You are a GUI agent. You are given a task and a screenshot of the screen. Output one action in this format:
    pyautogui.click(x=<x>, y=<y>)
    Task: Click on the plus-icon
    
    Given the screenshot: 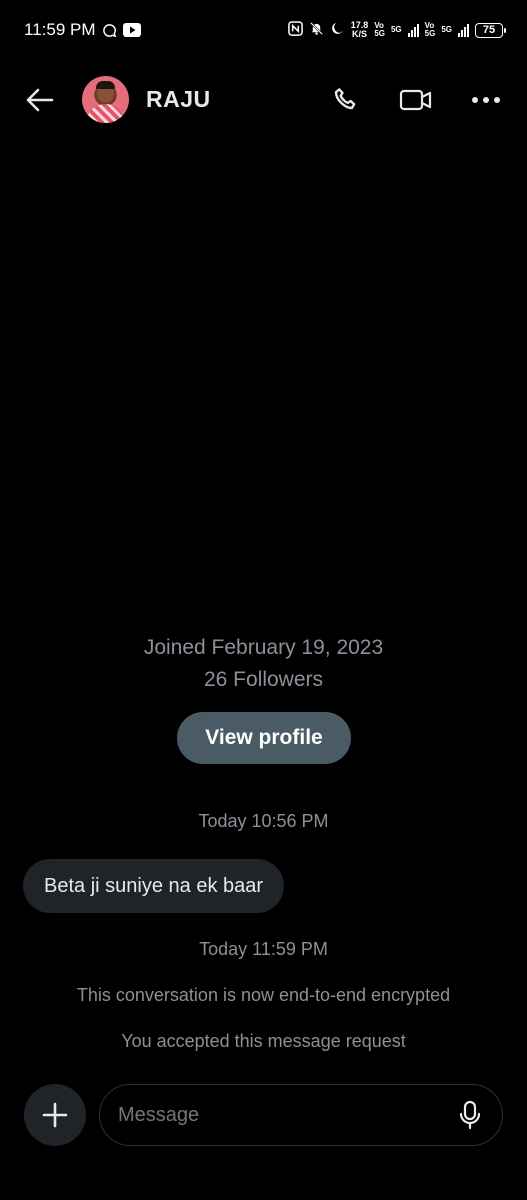 What is the action you would take?
    pyautogui.click(x=55, y=1115)
    